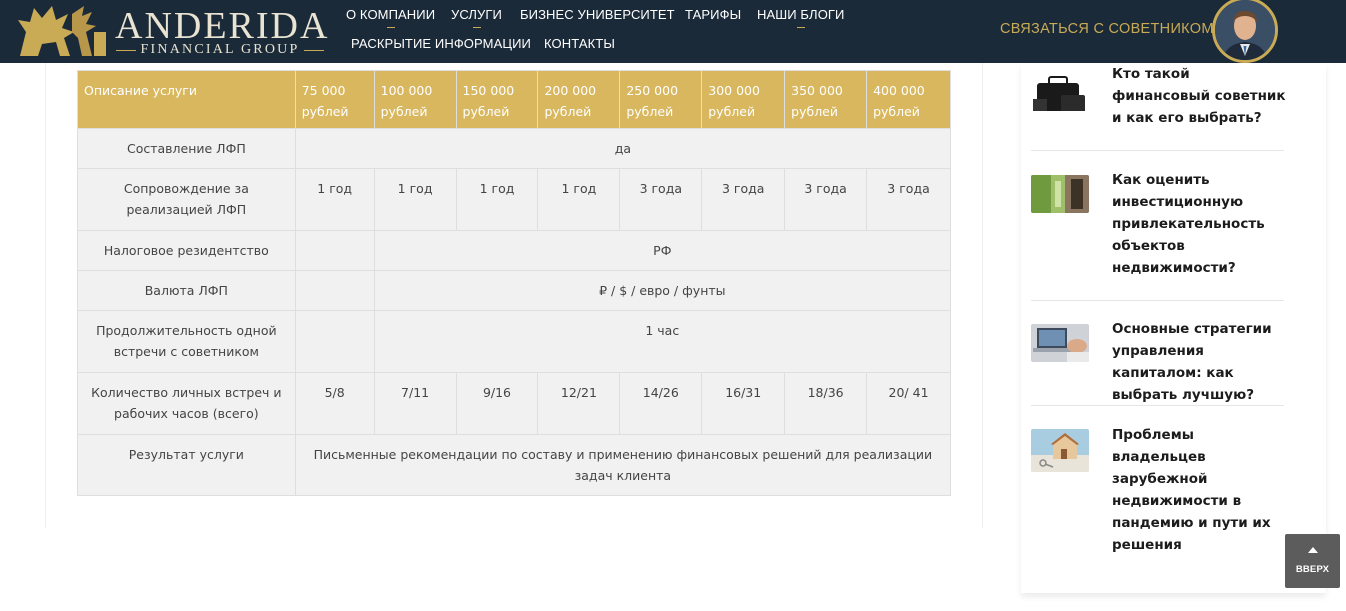 The image size is (1346, 611). I want to click on table-cell: 7/11, so click(415, 403).